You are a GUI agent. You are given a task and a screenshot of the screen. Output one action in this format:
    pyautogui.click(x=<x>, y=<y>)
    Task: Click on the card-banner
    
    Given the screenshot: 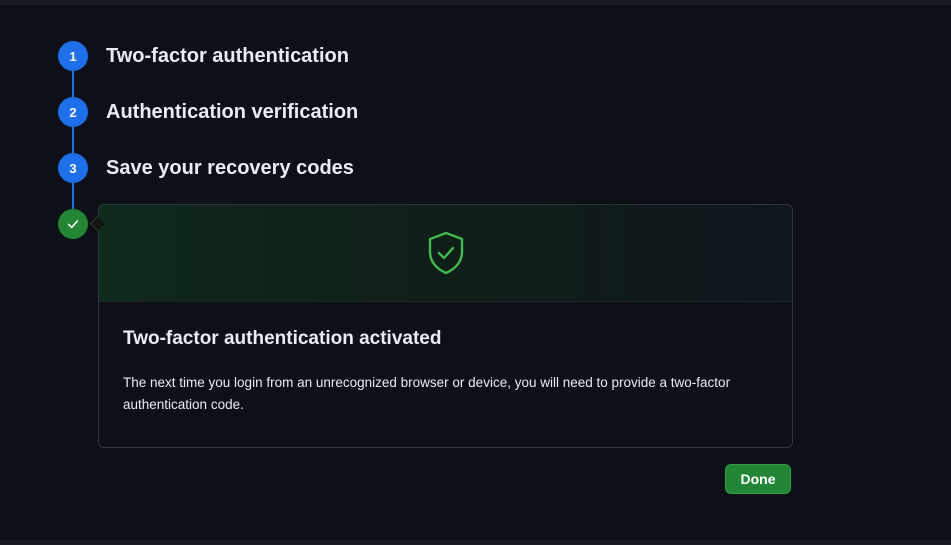 What is the action you would take?
    pyautogui.click(x=445, y=253)
    